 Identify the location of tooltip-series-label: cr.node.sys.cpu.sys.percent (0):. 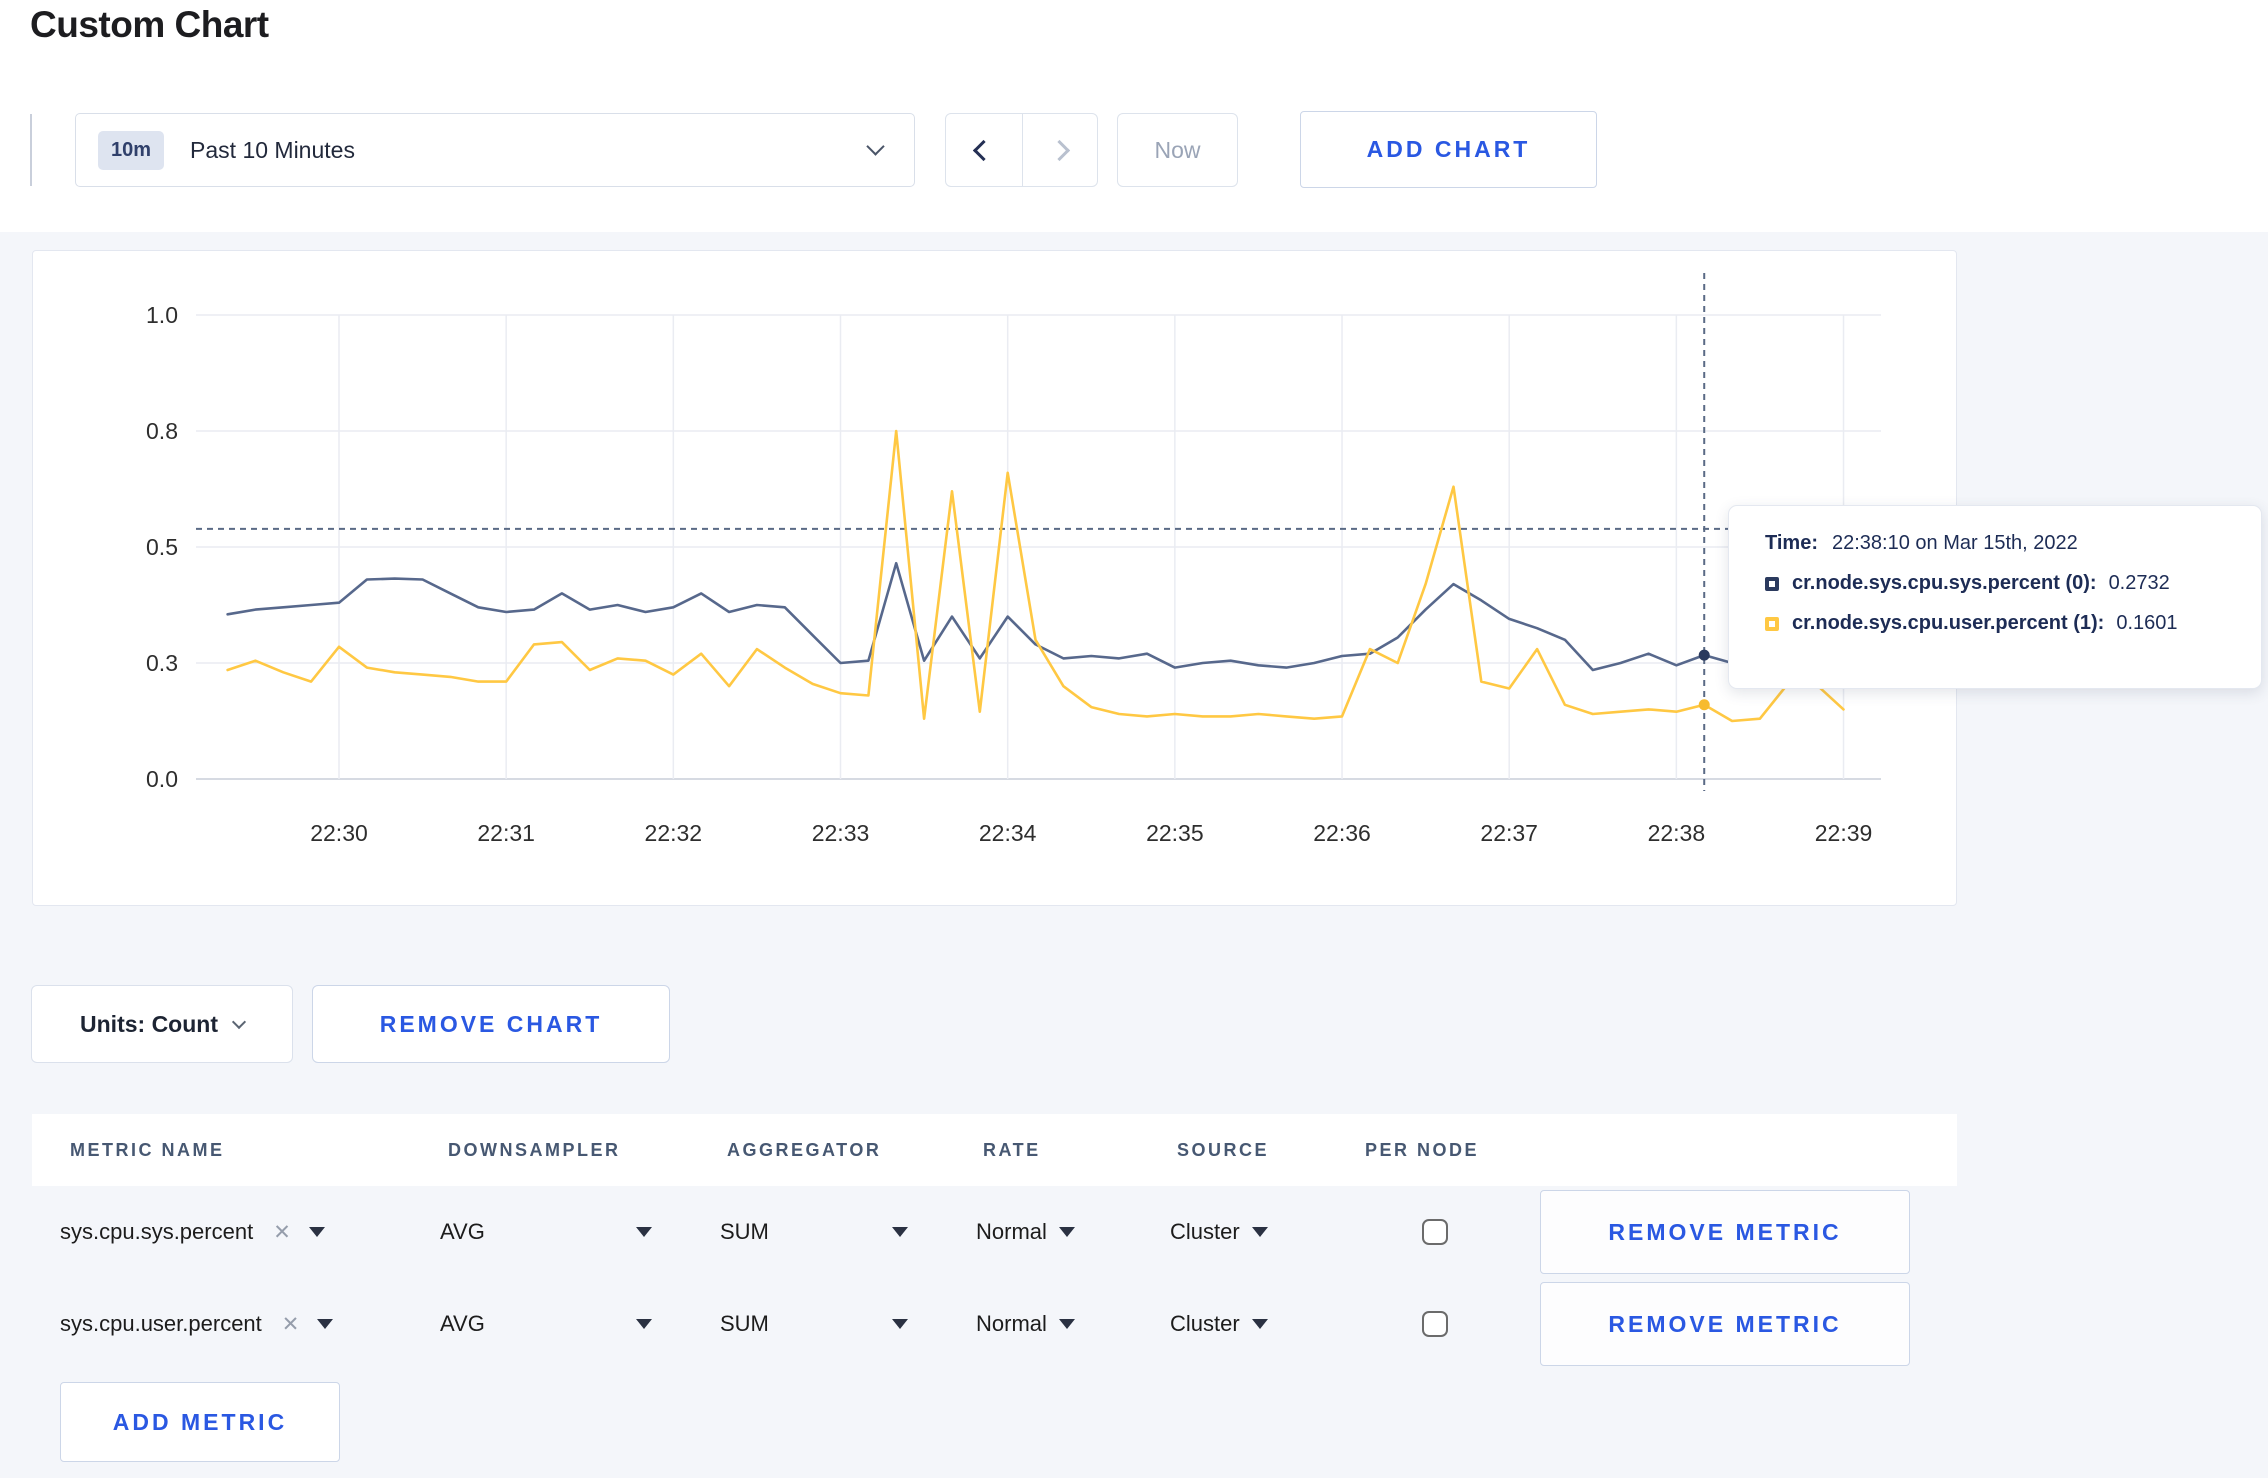
(1944, 583).